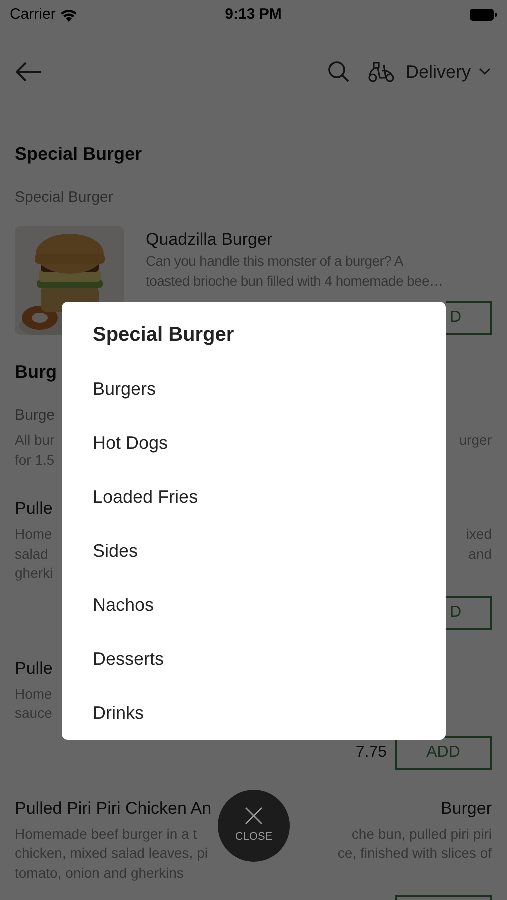  I want to click on back-arrow-icon, so click(29, 72).